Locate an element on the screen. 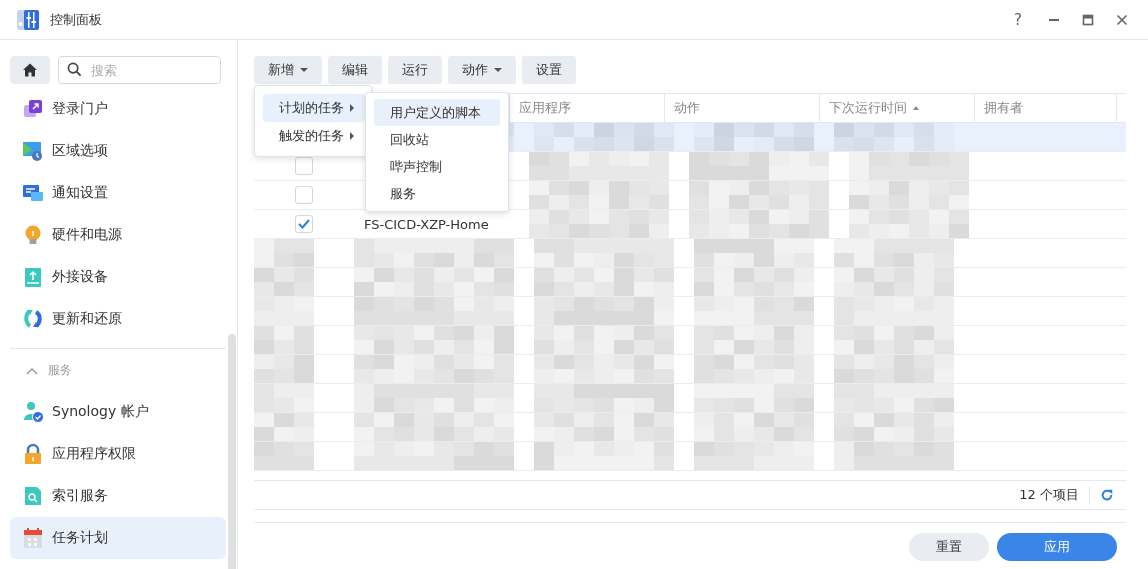  apply-button: 应用 is located at coordinates (1057, 547).